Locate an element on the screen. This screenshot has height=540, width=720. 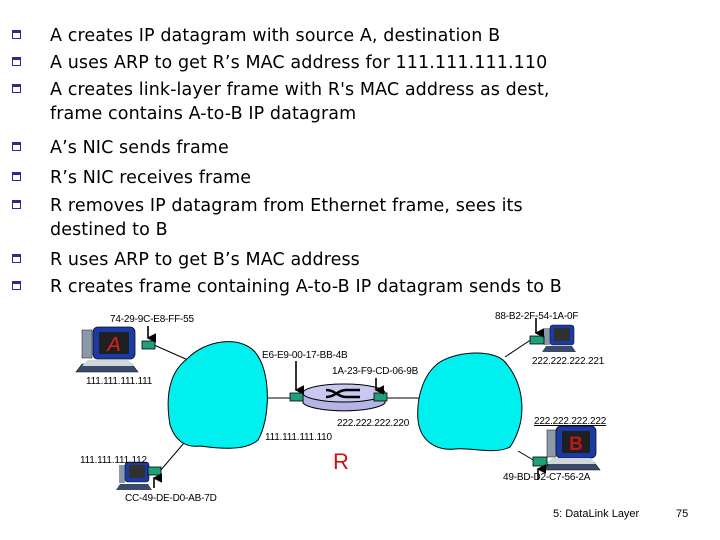
host-b-computer-icon: B is located at coordinates (571, 448).